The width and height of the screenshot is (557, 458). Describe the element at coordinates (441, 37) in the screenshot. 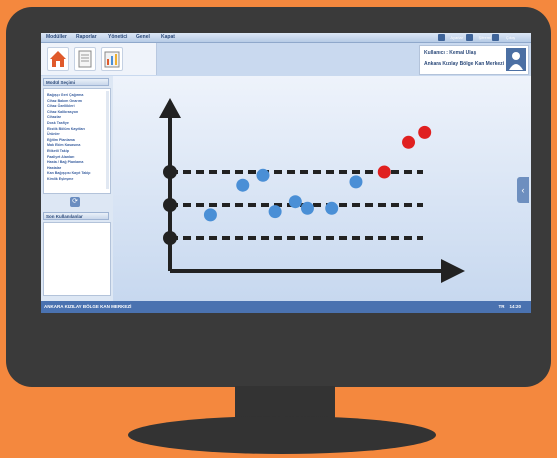

I see `settings-icon` at that location.